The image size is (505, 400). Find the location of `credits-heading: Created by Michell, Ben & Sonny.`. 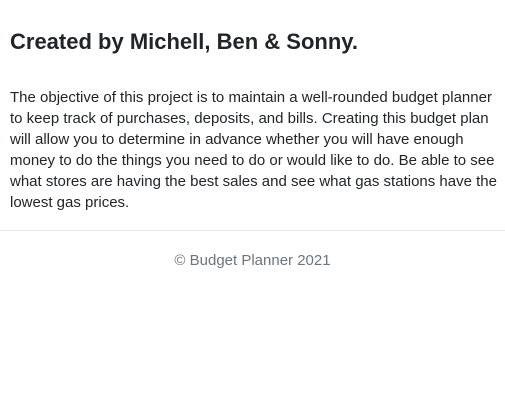

credits-heading: Created by Michell, Ben & Sonny. is located at coordinates (184, 41).